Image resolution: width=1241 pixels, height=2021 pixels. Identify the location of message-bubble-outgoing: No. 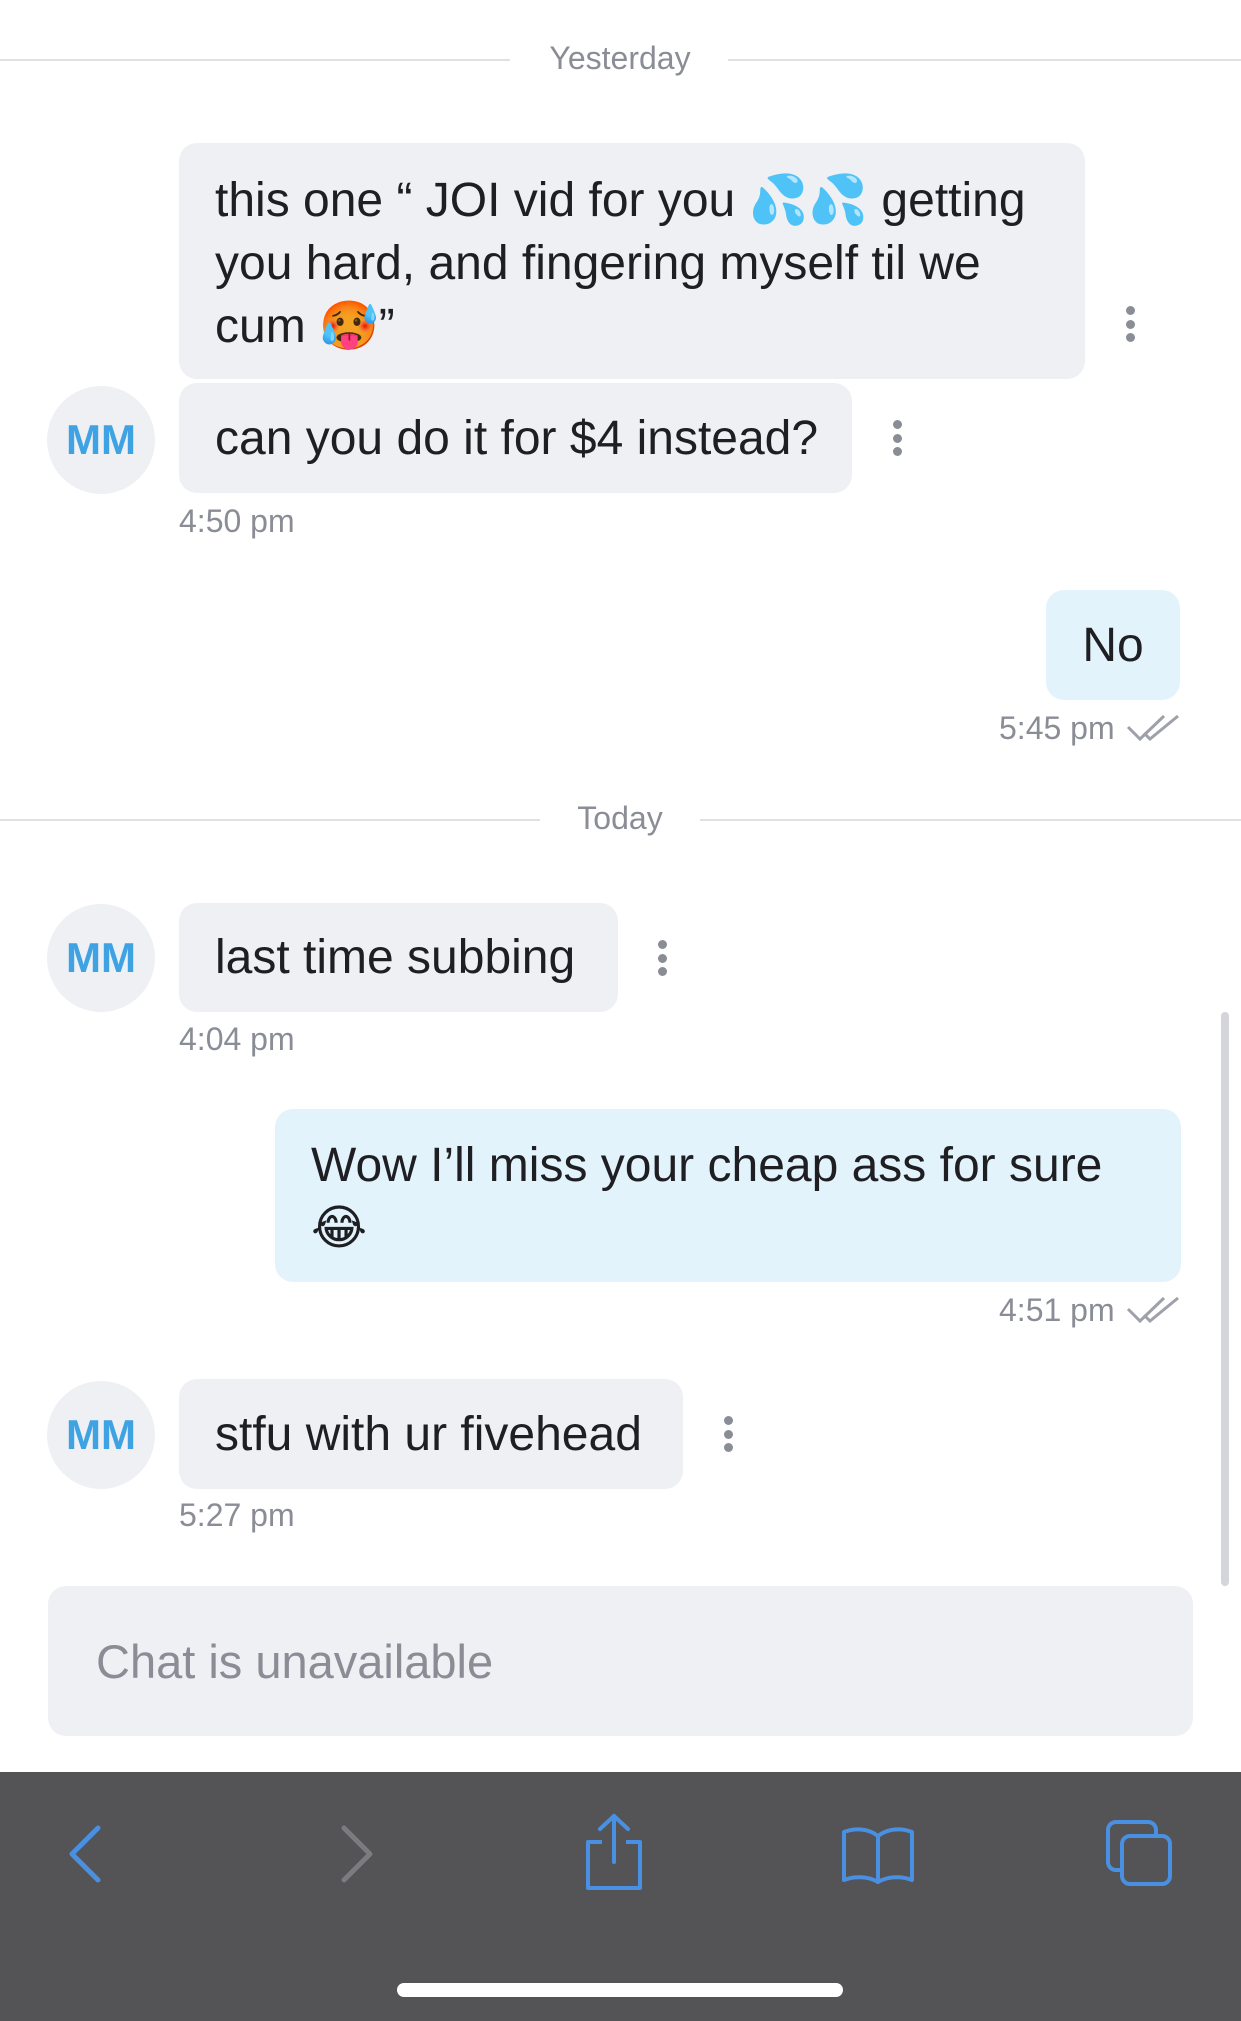
(1113, 645).